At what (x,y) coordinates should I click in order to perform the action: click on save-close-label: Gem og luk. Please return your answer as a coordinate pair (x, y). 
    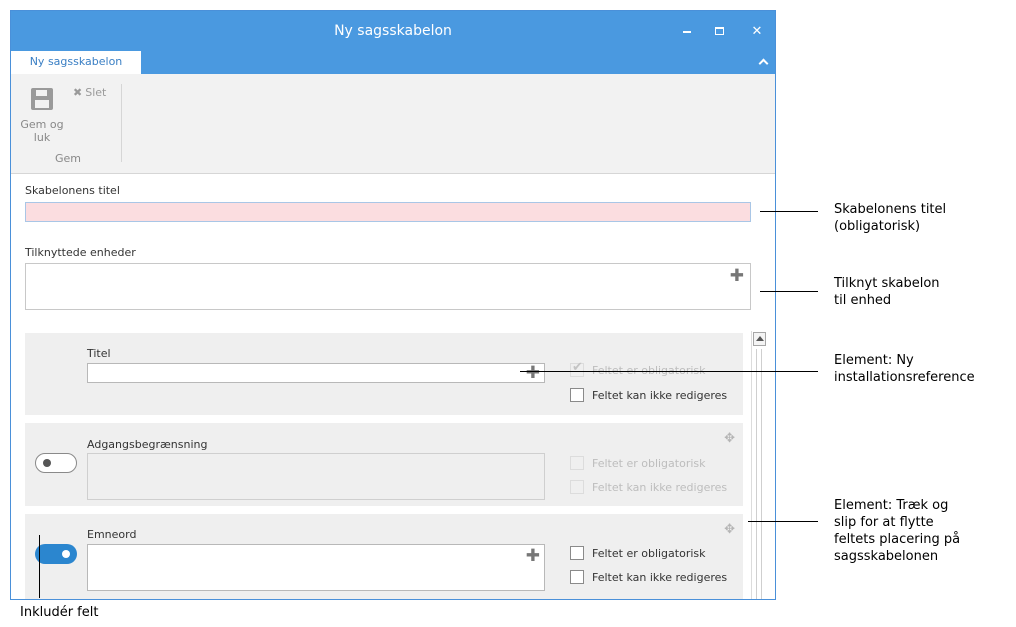
    Looking at the image, I should click on (42, 131).